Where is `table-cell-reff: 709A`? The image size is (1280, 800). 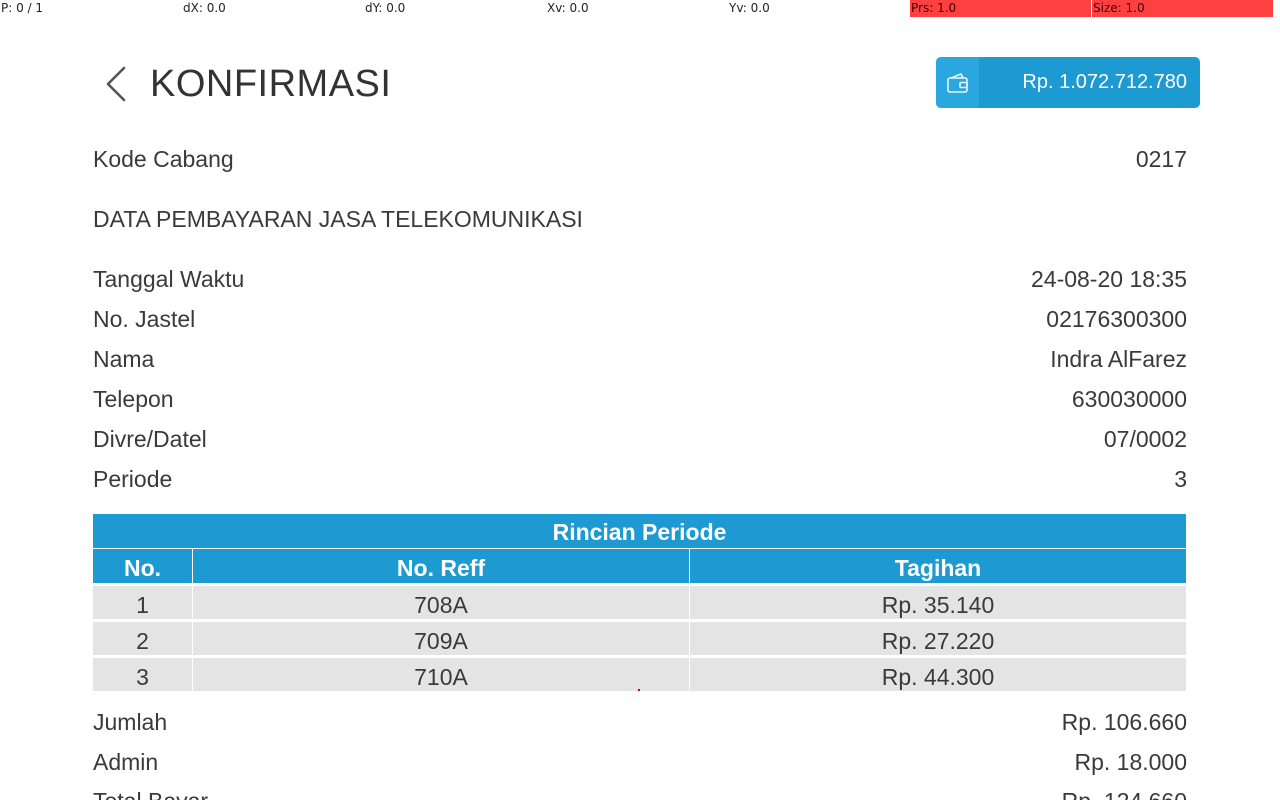
table-cell-reff: 709A is located at coordinates (441, 638).